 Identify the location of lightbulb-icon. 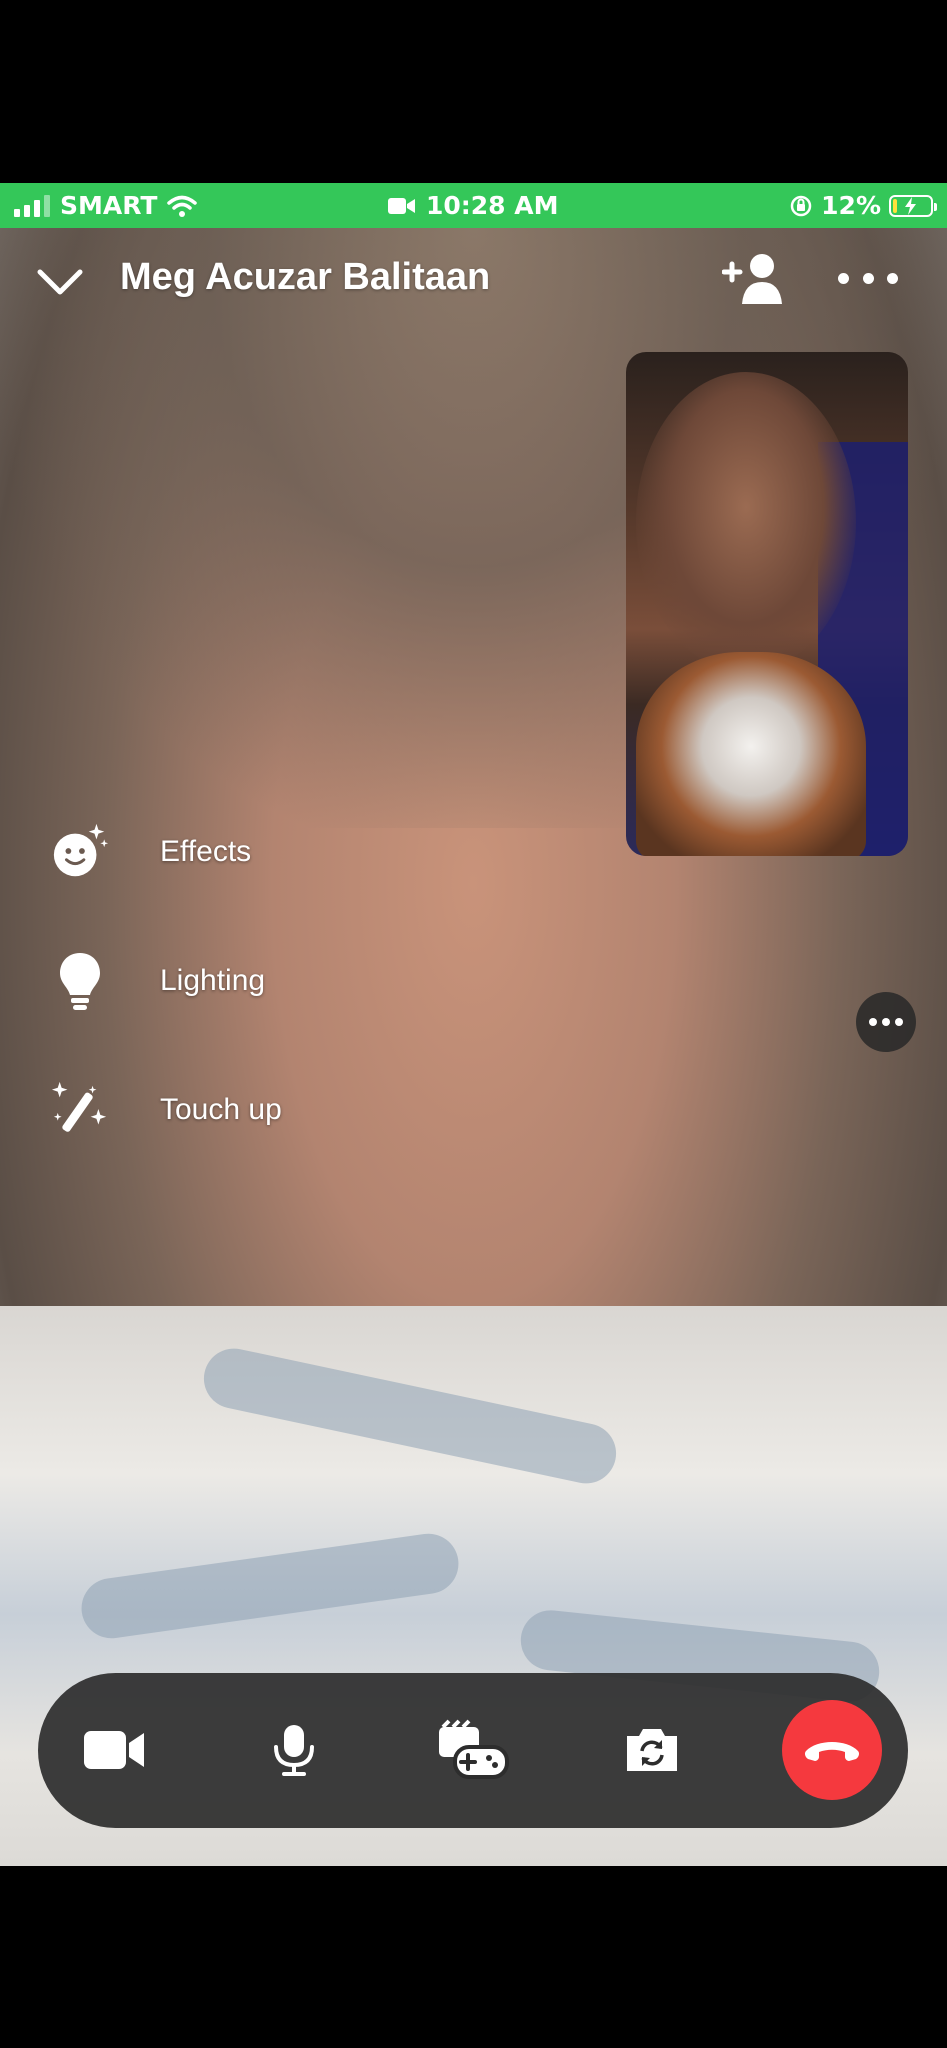
(80, 981).